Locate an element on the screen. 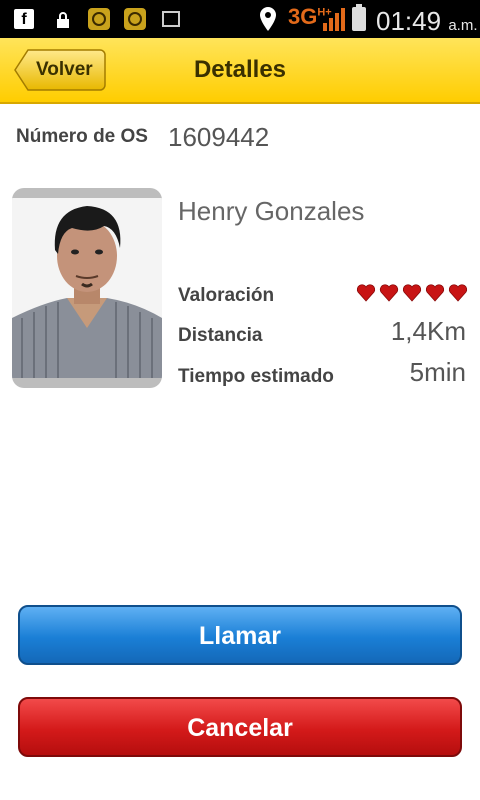  facebook-icon: f is located at coordinates (24, 19).